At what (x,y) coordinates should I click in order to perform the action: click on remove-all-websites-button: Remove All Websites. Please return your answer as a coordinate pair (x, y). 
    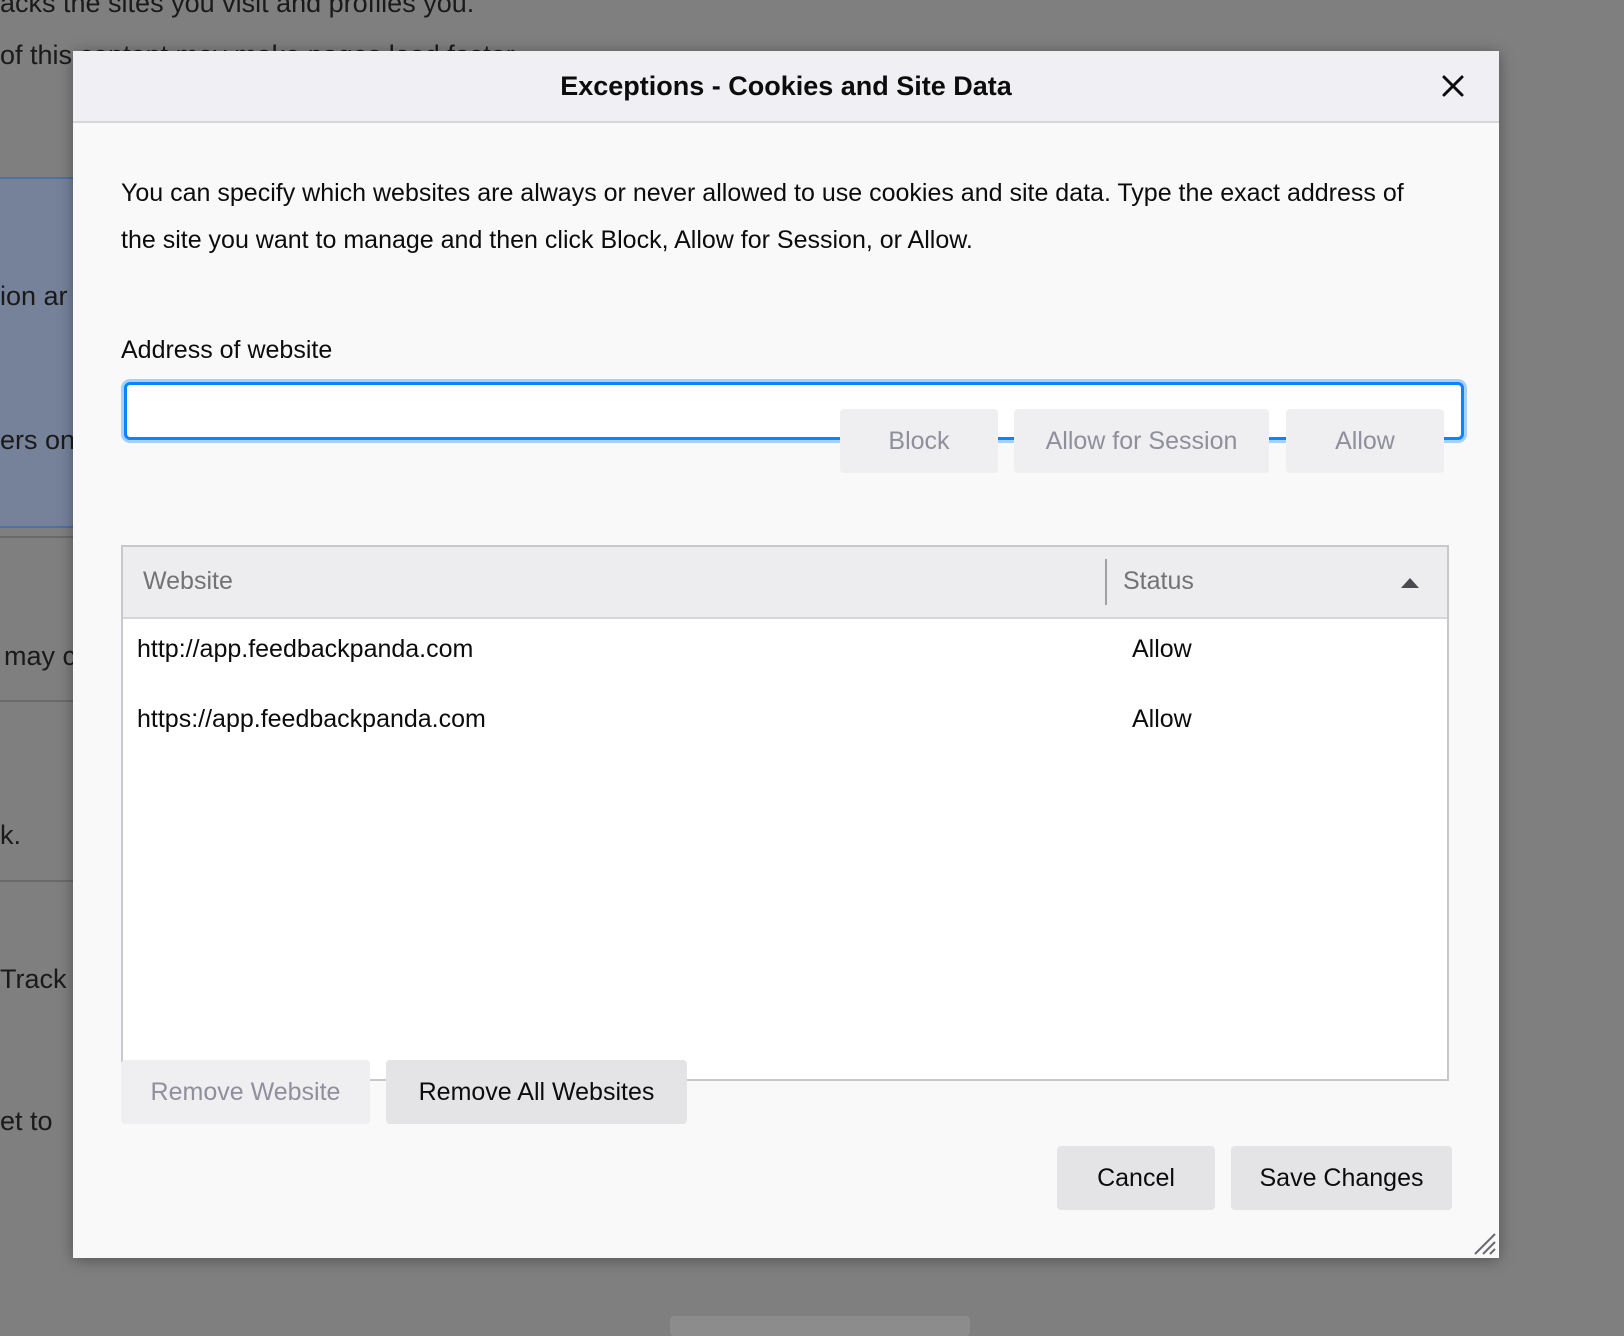
    Looking at the image, I should click on (536, 1092).